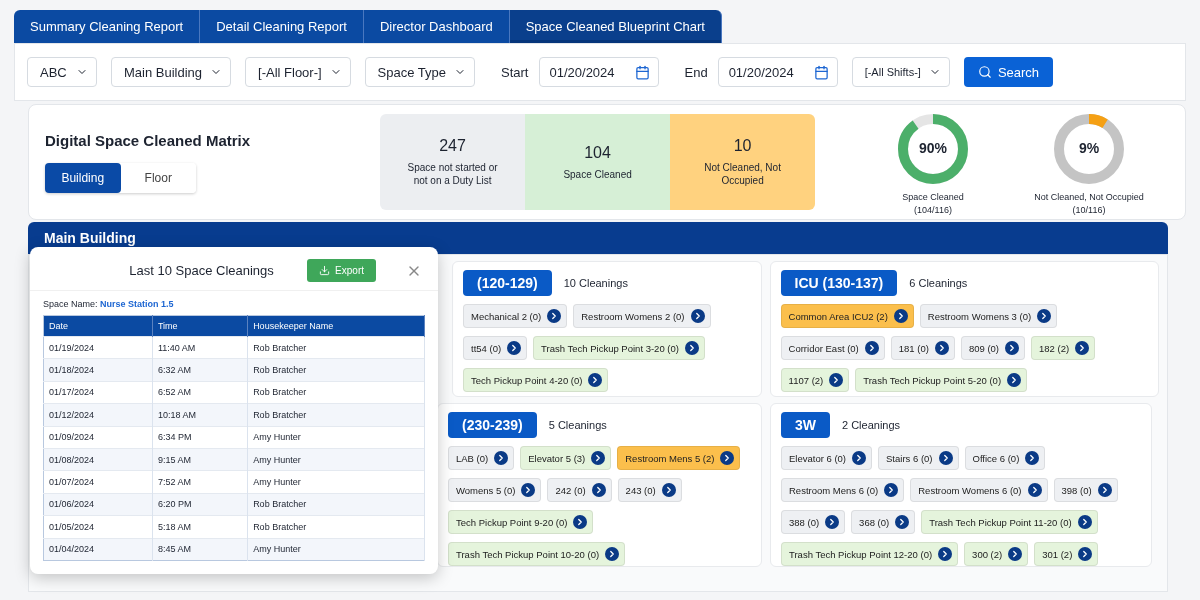  What do you see at coordinates (521, 522) in the screenshot?
I see `space-chip: Tech Pickup Point 9-20 (0)` at bounding box center [521, 522].